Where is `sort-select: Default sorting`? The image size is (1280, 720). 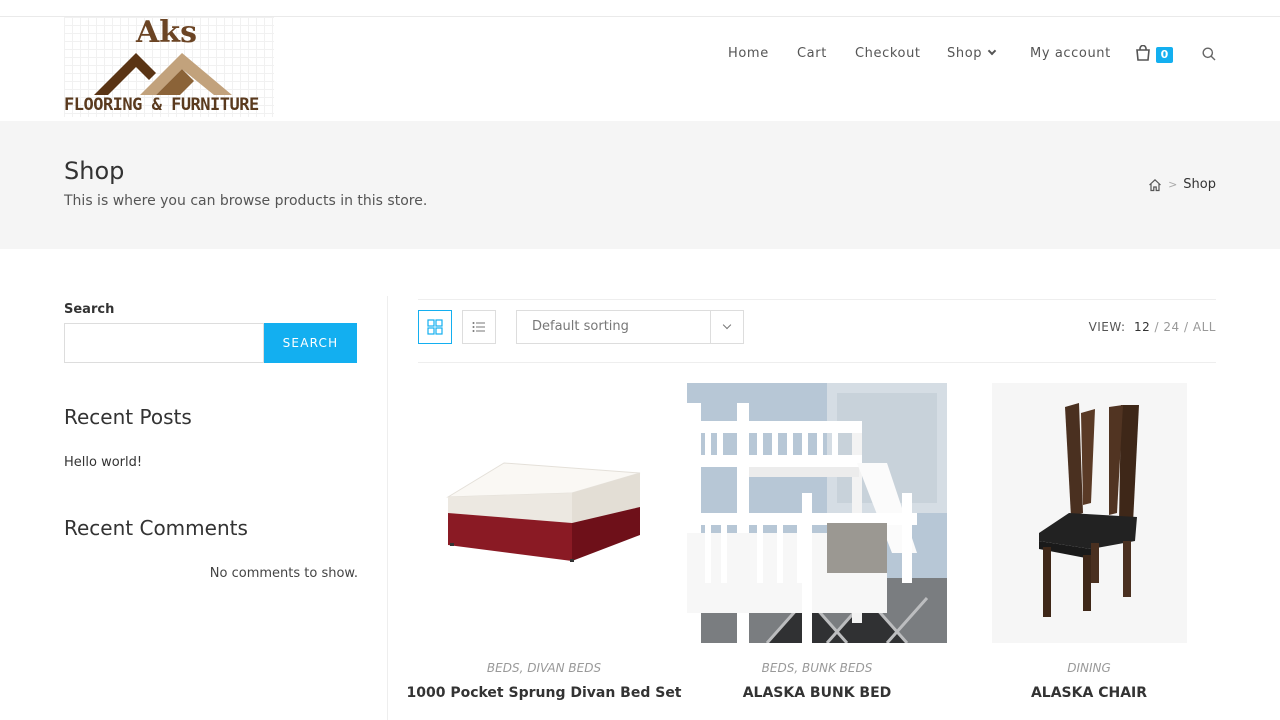
sort-select: Default sorting is located at coordinates (630, 327).